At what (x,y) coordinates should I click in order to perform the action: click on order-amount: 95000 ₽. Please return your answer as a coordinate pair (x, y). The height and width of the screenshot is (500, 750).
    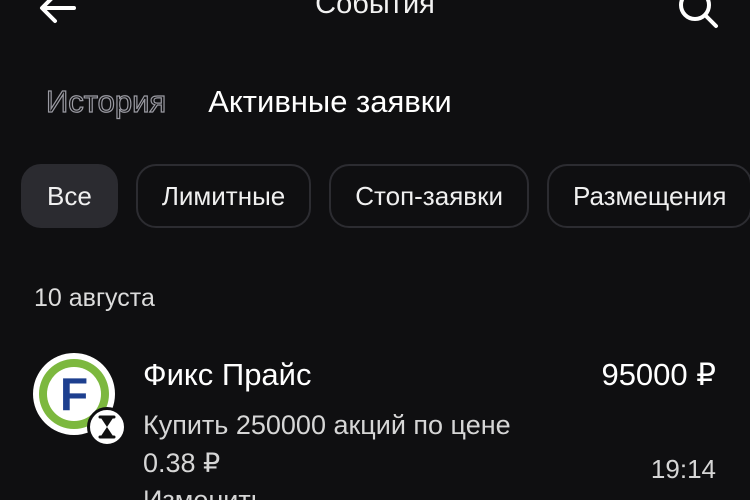
    Looking at the image, I should click on (658, 374).